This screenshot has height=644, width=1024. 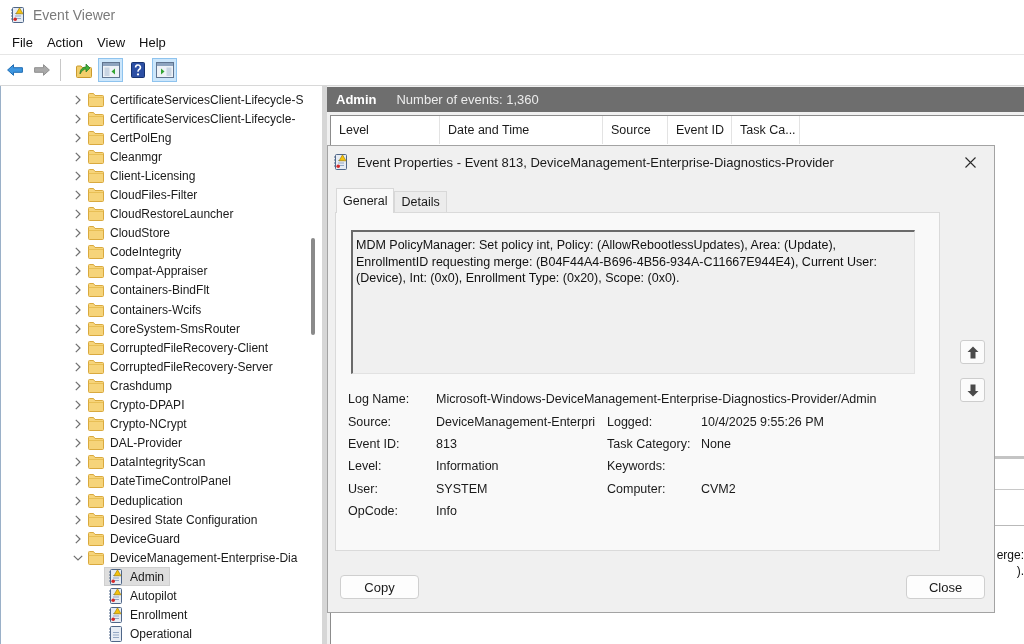 What do you see at coordinates (22, 42) in the screenshot?
I see `menu-item: File` at bounding box center [22, 42].